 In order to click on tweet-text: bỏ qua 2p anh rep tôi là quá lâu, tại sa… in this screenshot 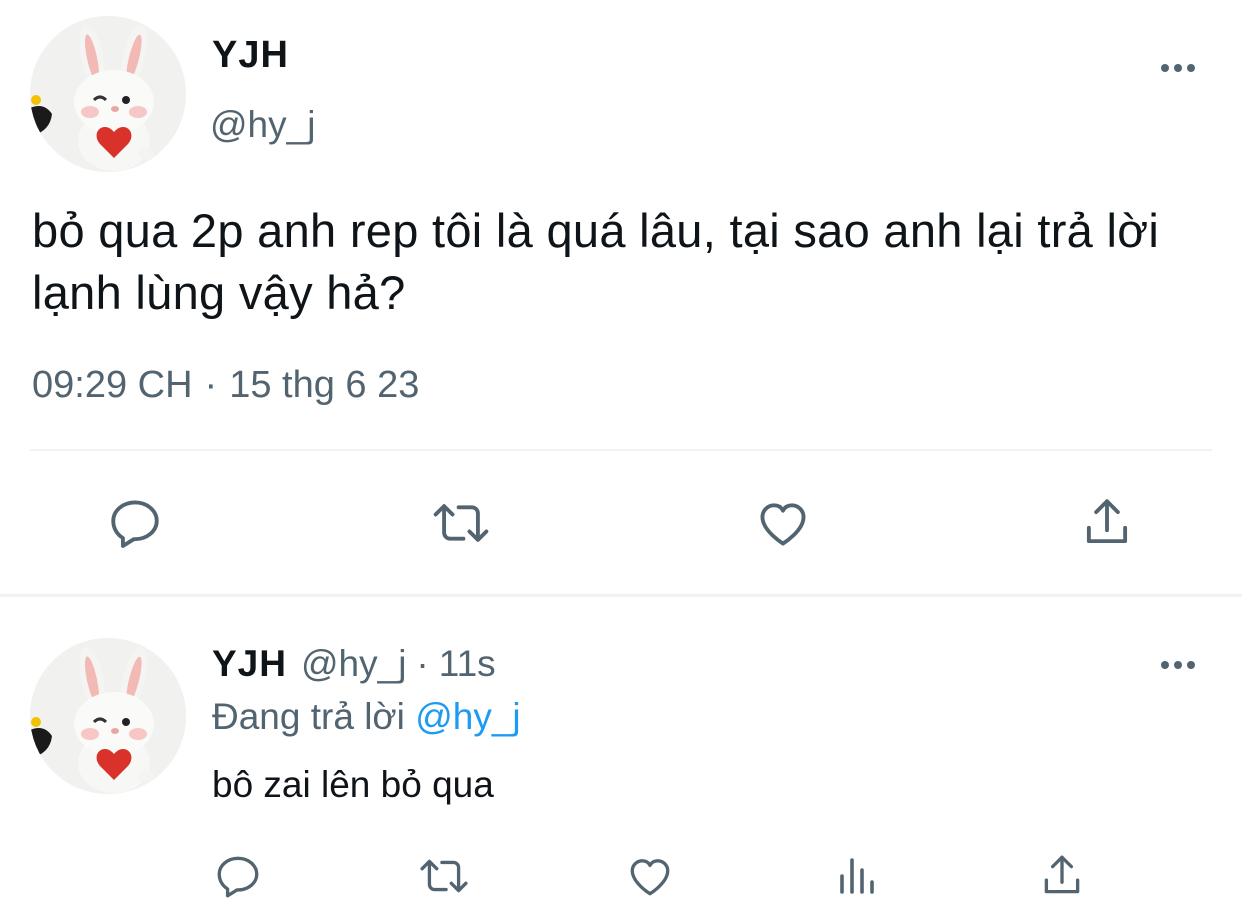, I will do `click(596, 261)`.